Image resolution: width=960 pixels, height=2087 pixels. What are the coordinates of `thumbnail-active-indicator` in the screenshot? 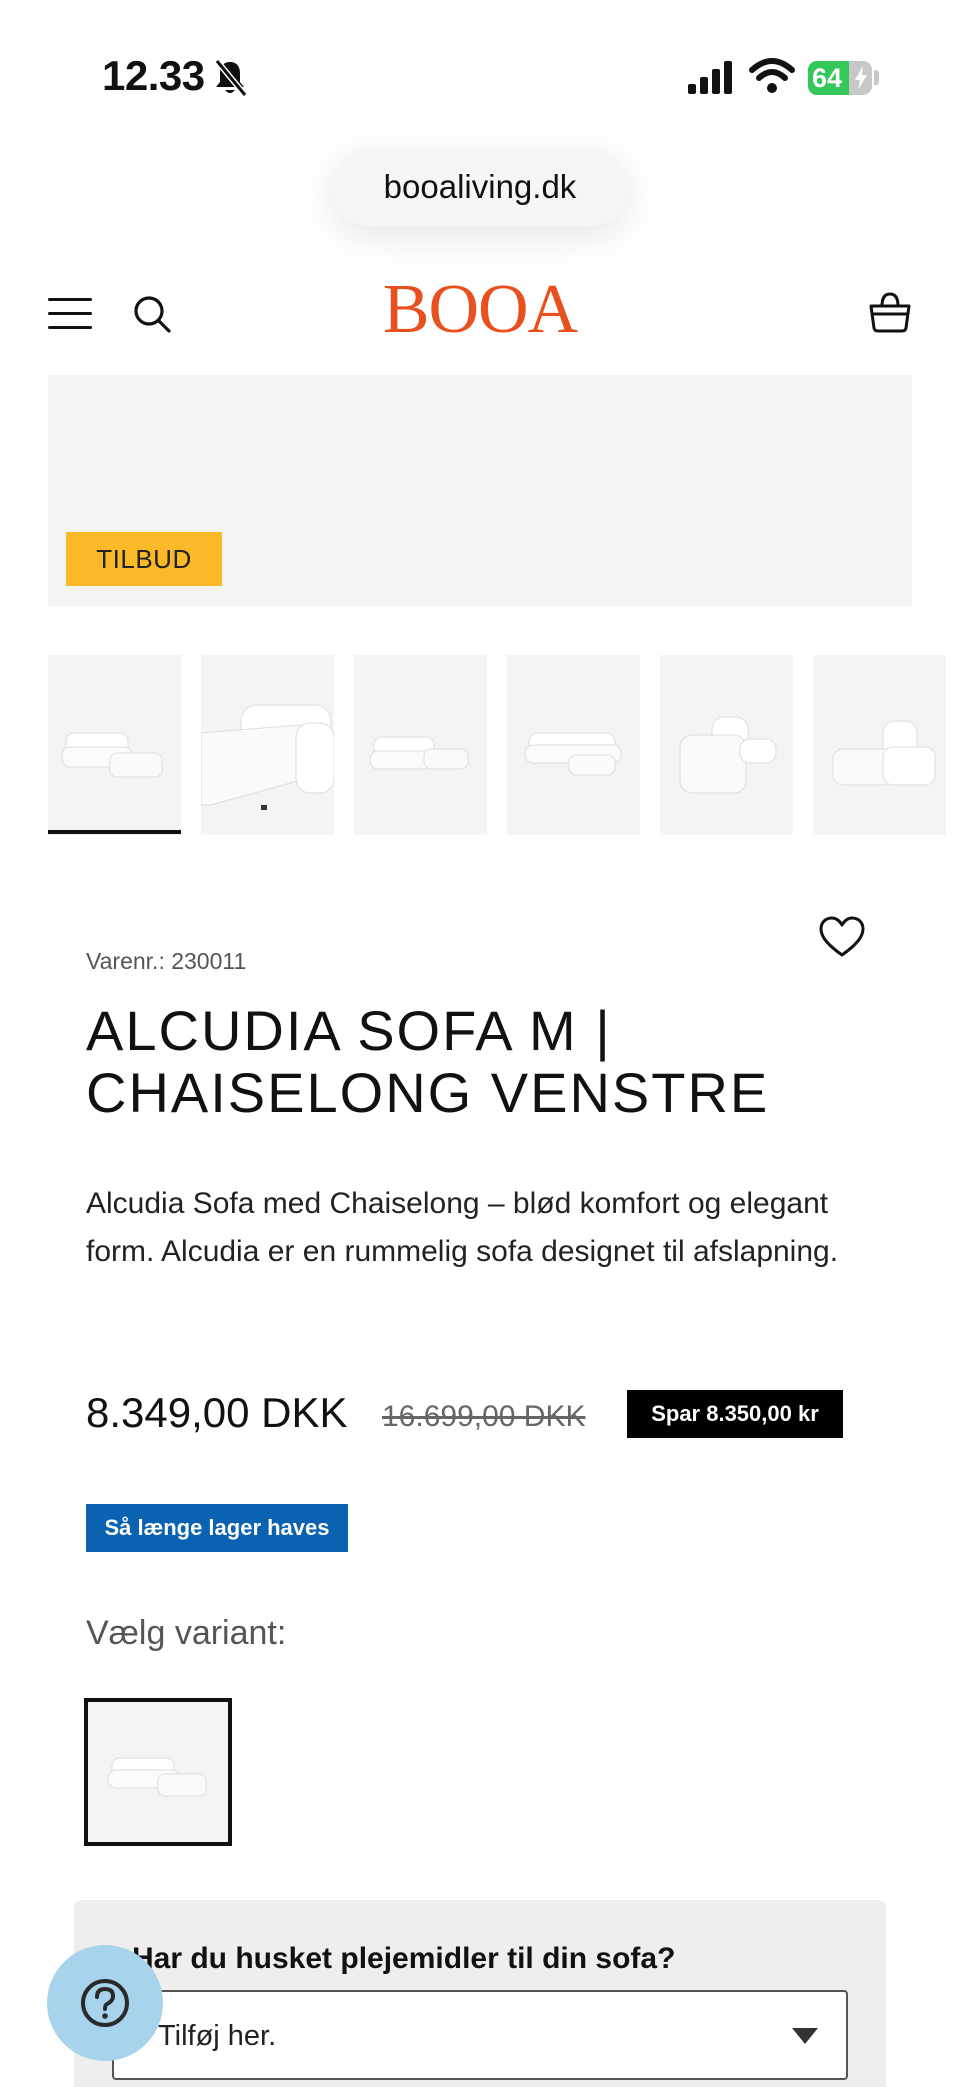 It's located at (114, 832).